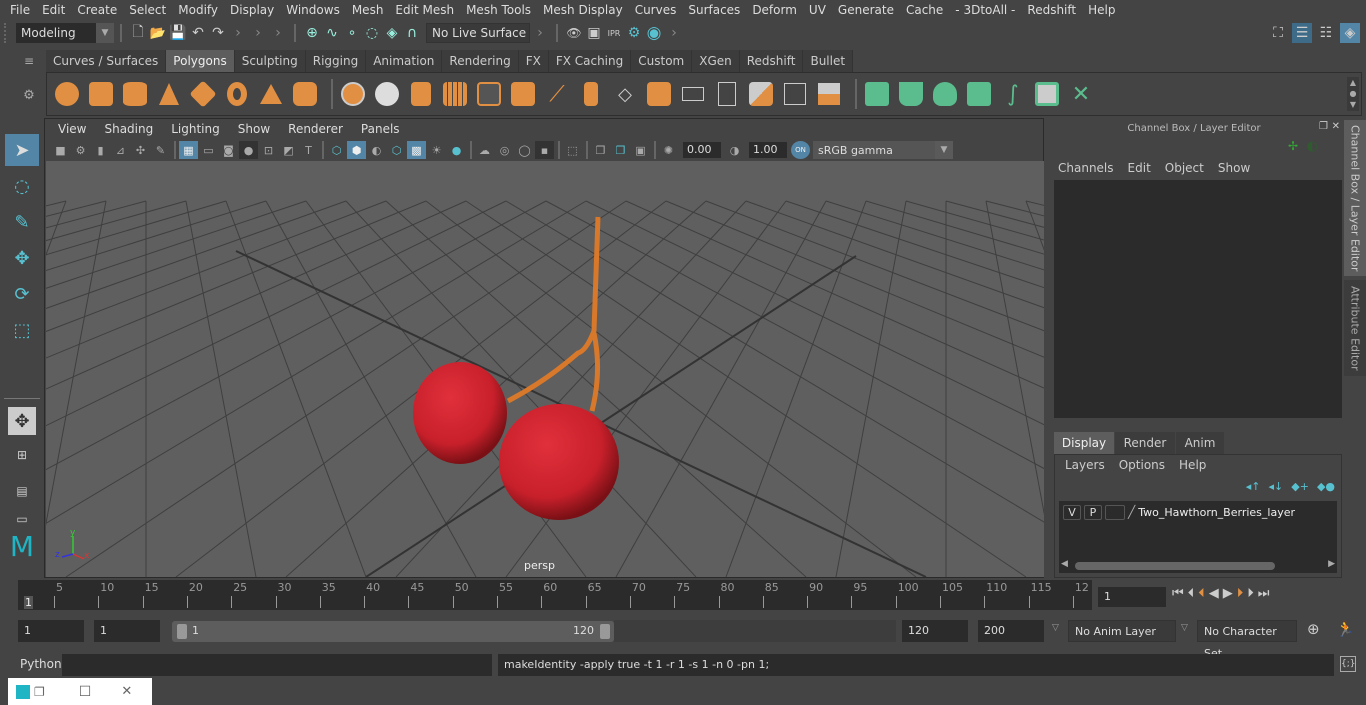 Image resolution: width=1366 pixels, height=705 pixels. Describe the element at coordinates (305, 94) in the screenshot. I see `poly-pipe-icon` at that location.